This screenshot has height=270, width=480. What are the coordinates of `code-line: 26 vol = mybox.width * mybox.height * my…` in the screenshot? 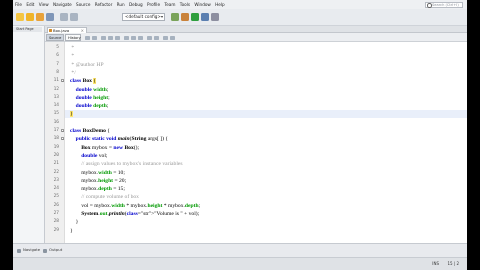 It's located at (256, 206).